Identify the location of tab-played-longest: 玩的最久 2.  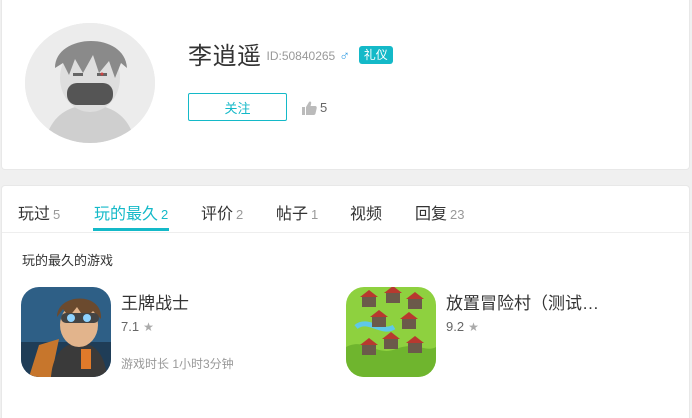
(131, 212).